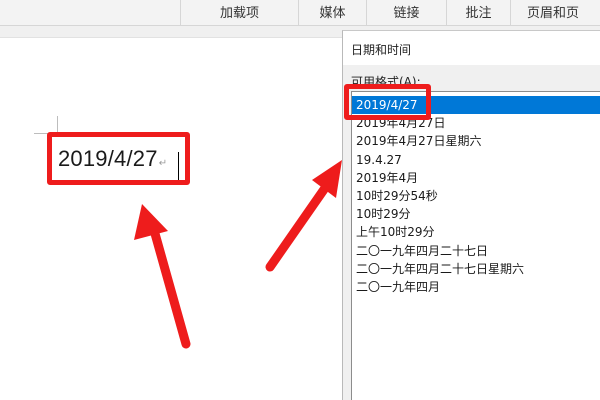 The width and height of the screenshot is (600, 400). Describe the element at coordinates (406, 13) in the screenshot. I see `ribbon-group-links: 链接` at that location.